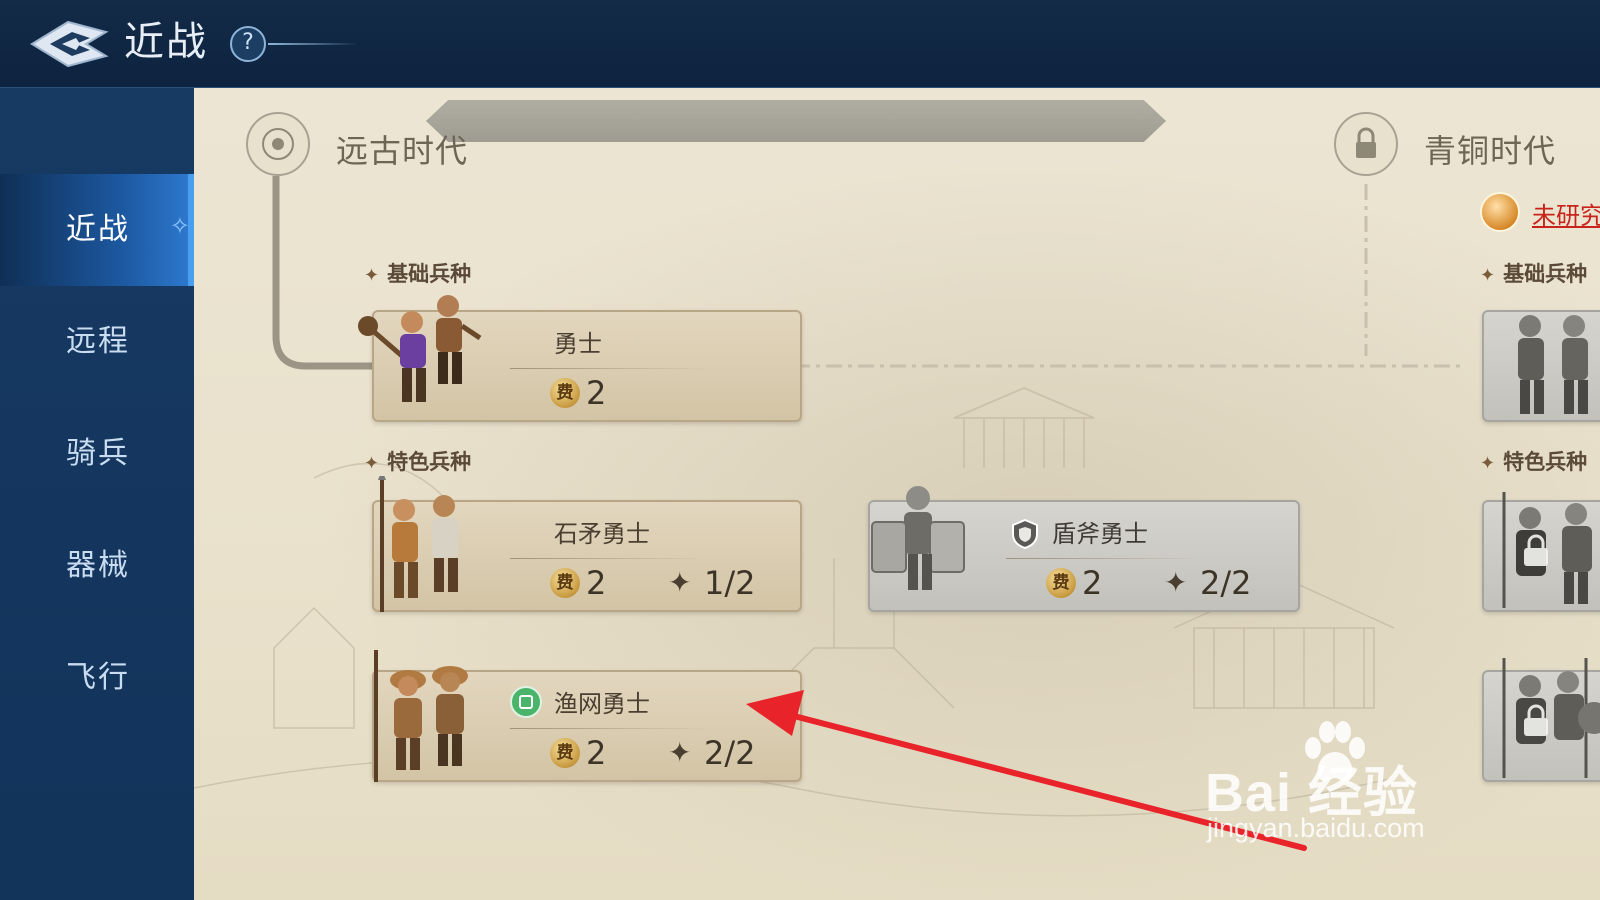 Image resolution: width=1600 pixels, height=900 pixels. I want to click on annotation-arrow, so click(1026, 770).